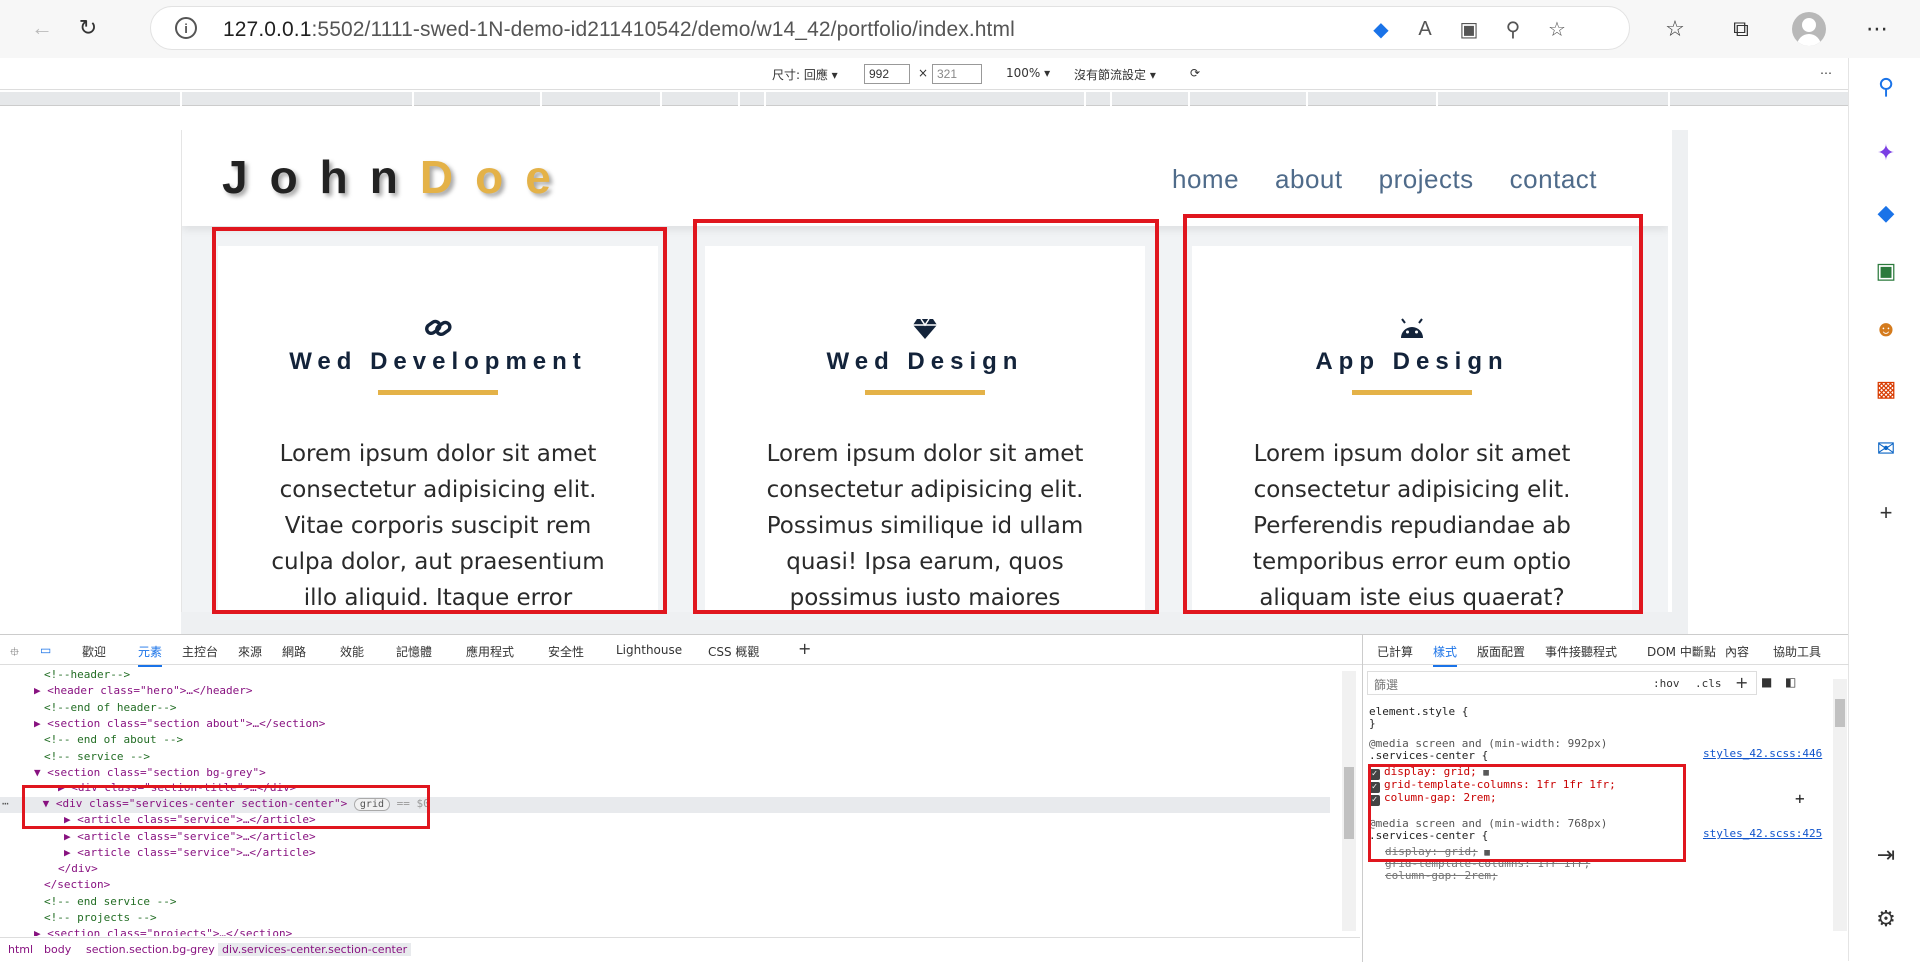 The height and width of the screenshot is (962, 1920). What do you see at coordinates (88, 28) in the screenshot?
I see `reload-icon: ↻` at bounding box center [88, 28].